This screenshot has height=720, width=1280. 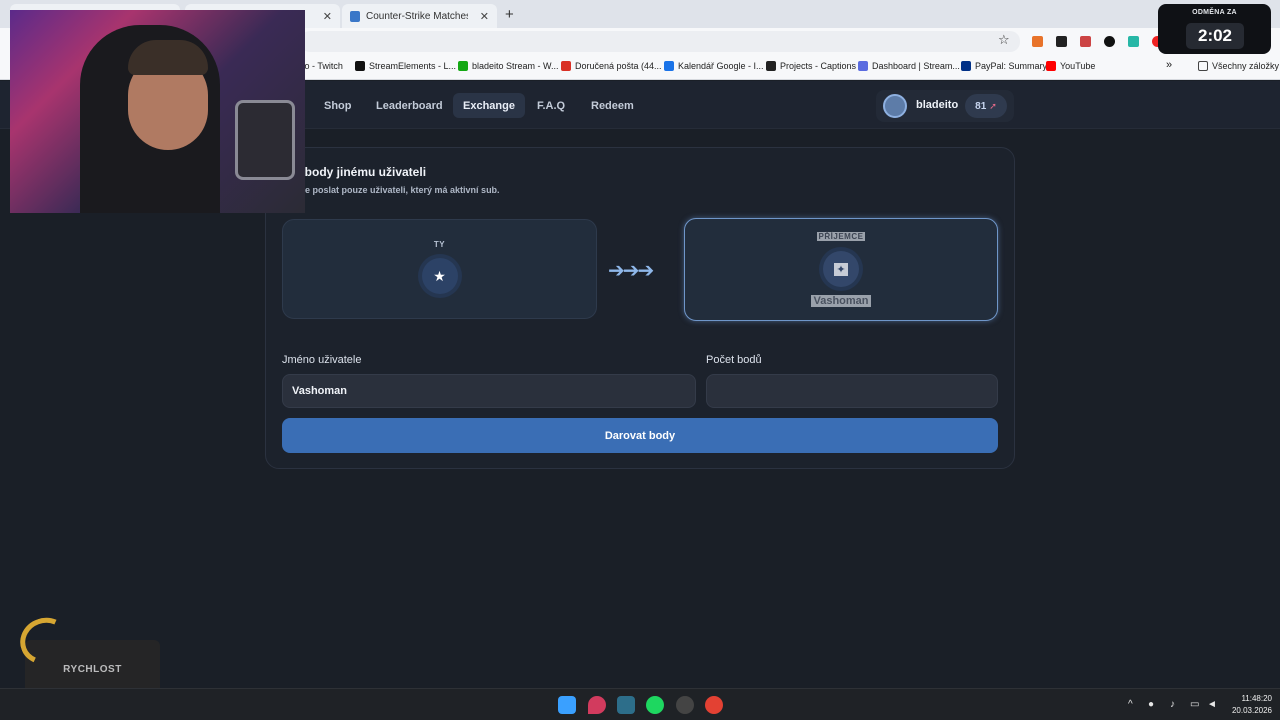 What do you see at coordinates (640, 704) in the screenshot?
I see `taskbar: ^ ● ♪ ▭ ◄ 11:48:20 20.03.2026` at bounding box center [640, 704].